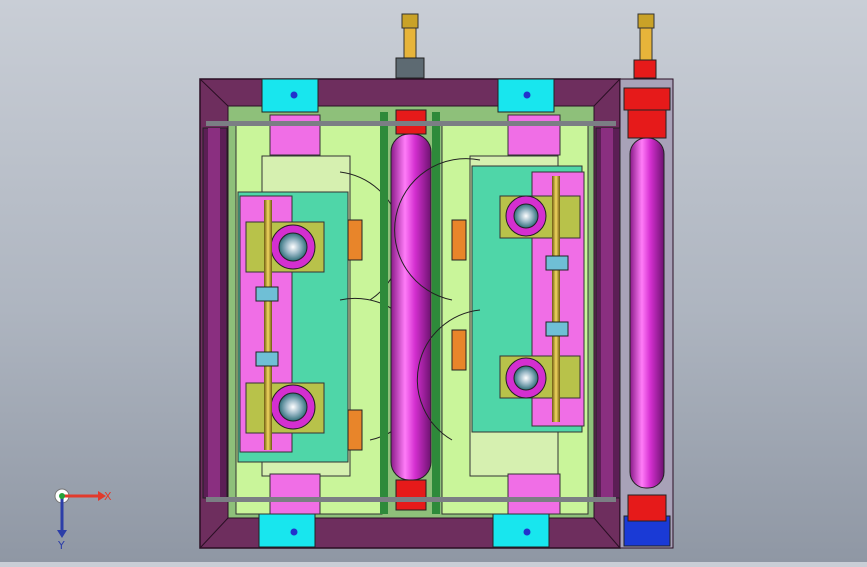 The width and height of the screenshot is (867, 567). Describe the element at coordinates (526, 46) in the screenshot. I see `top-connectors` at that location.